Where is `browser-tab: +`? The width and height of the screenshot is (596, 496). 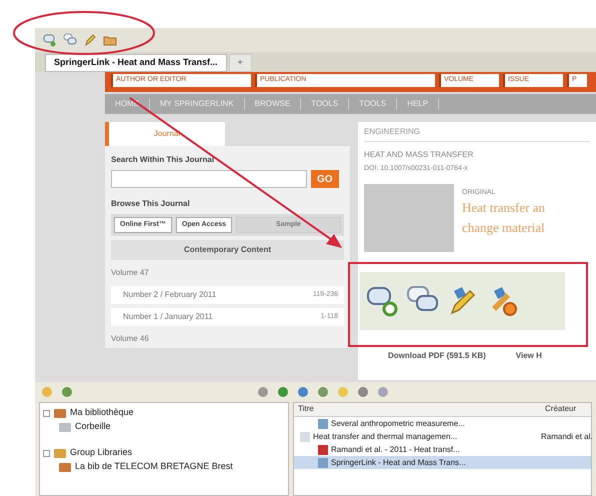 browser-tab: + is located at coordinates (240, 63).